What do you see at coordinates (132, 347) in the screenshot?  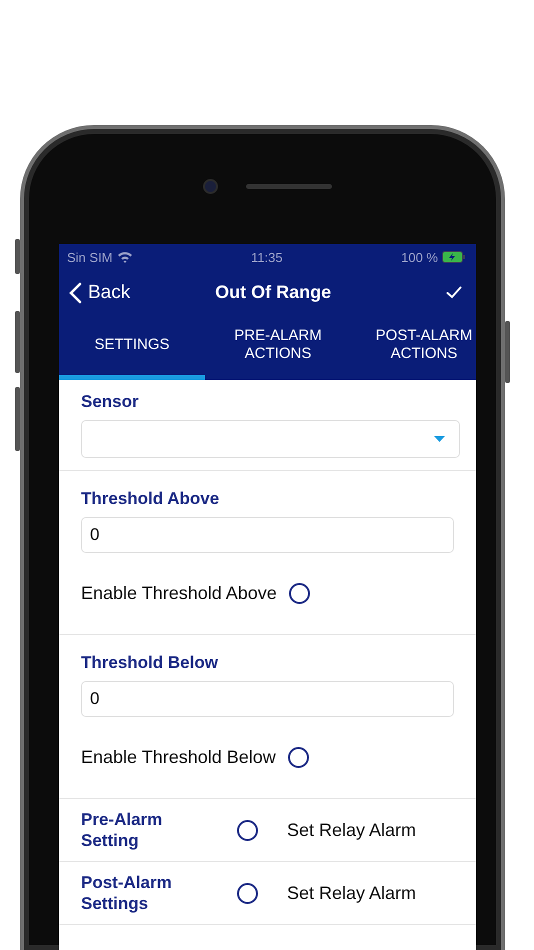 I see `tab: SETTINGS` at bounding box center [132, 347].